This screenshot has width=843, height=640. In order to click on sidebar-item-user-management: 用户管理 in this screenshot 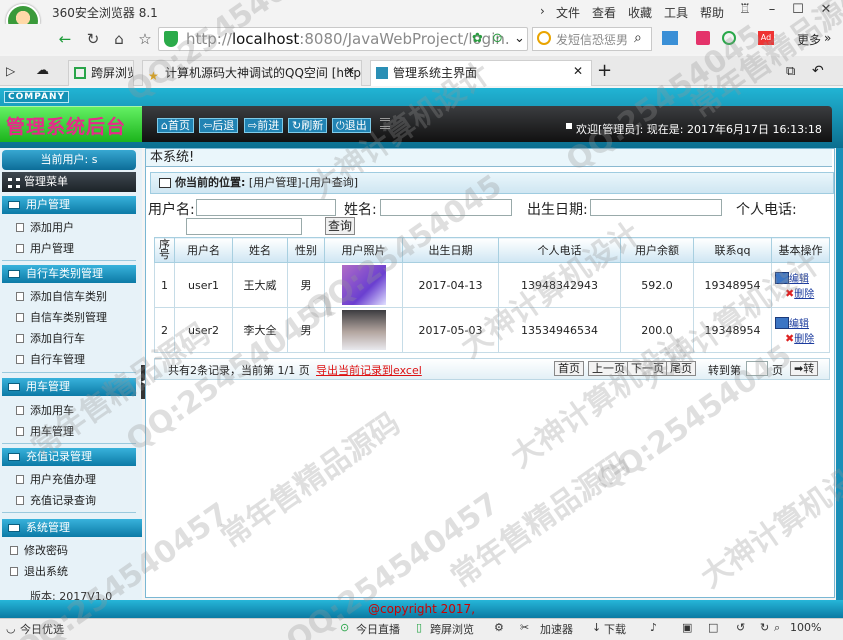, I will do `click(45, 248)`.